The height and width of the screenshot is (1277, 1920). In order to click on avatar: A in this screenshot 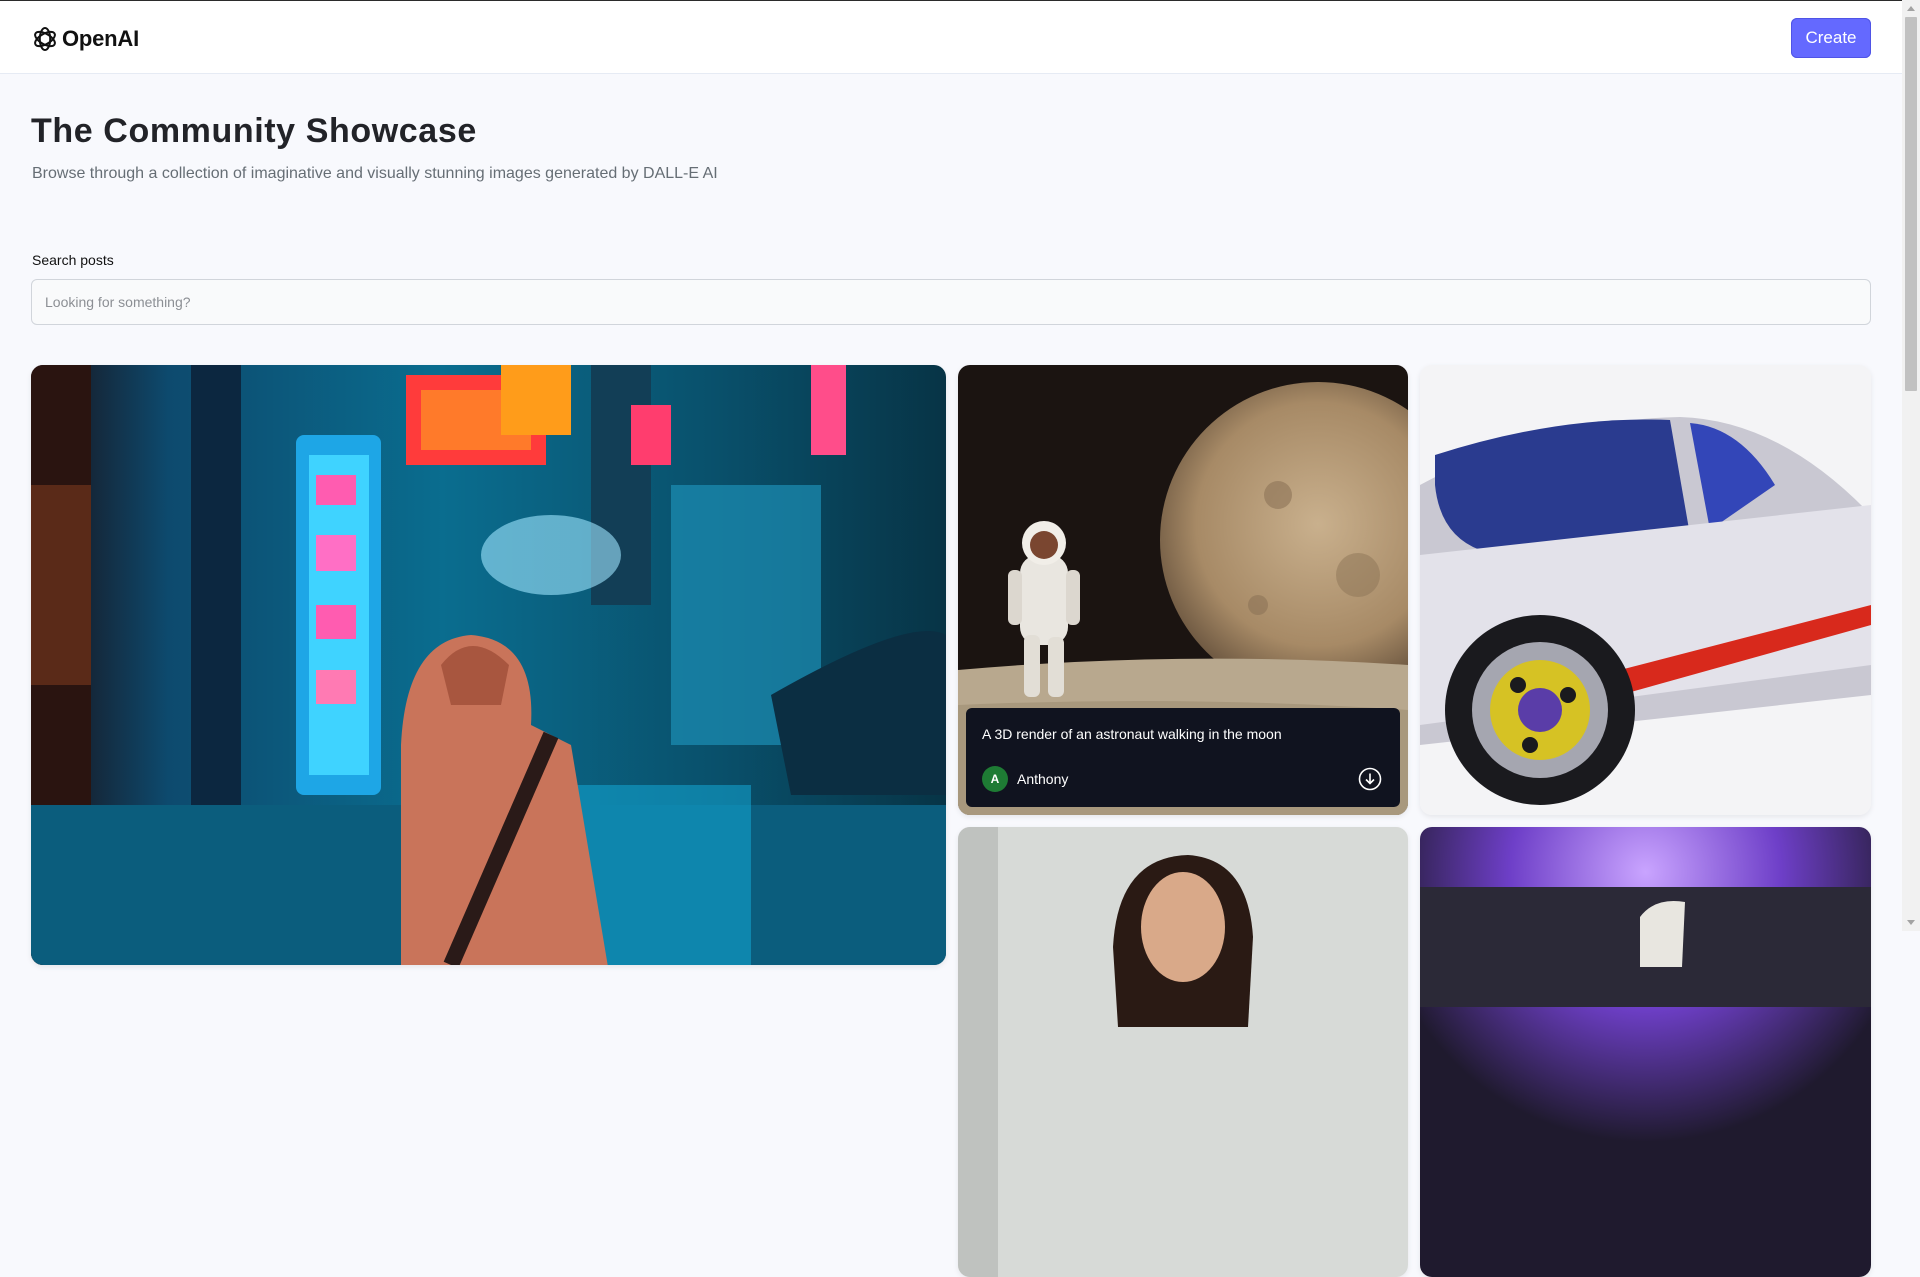, I will do `click(995, 779)`.